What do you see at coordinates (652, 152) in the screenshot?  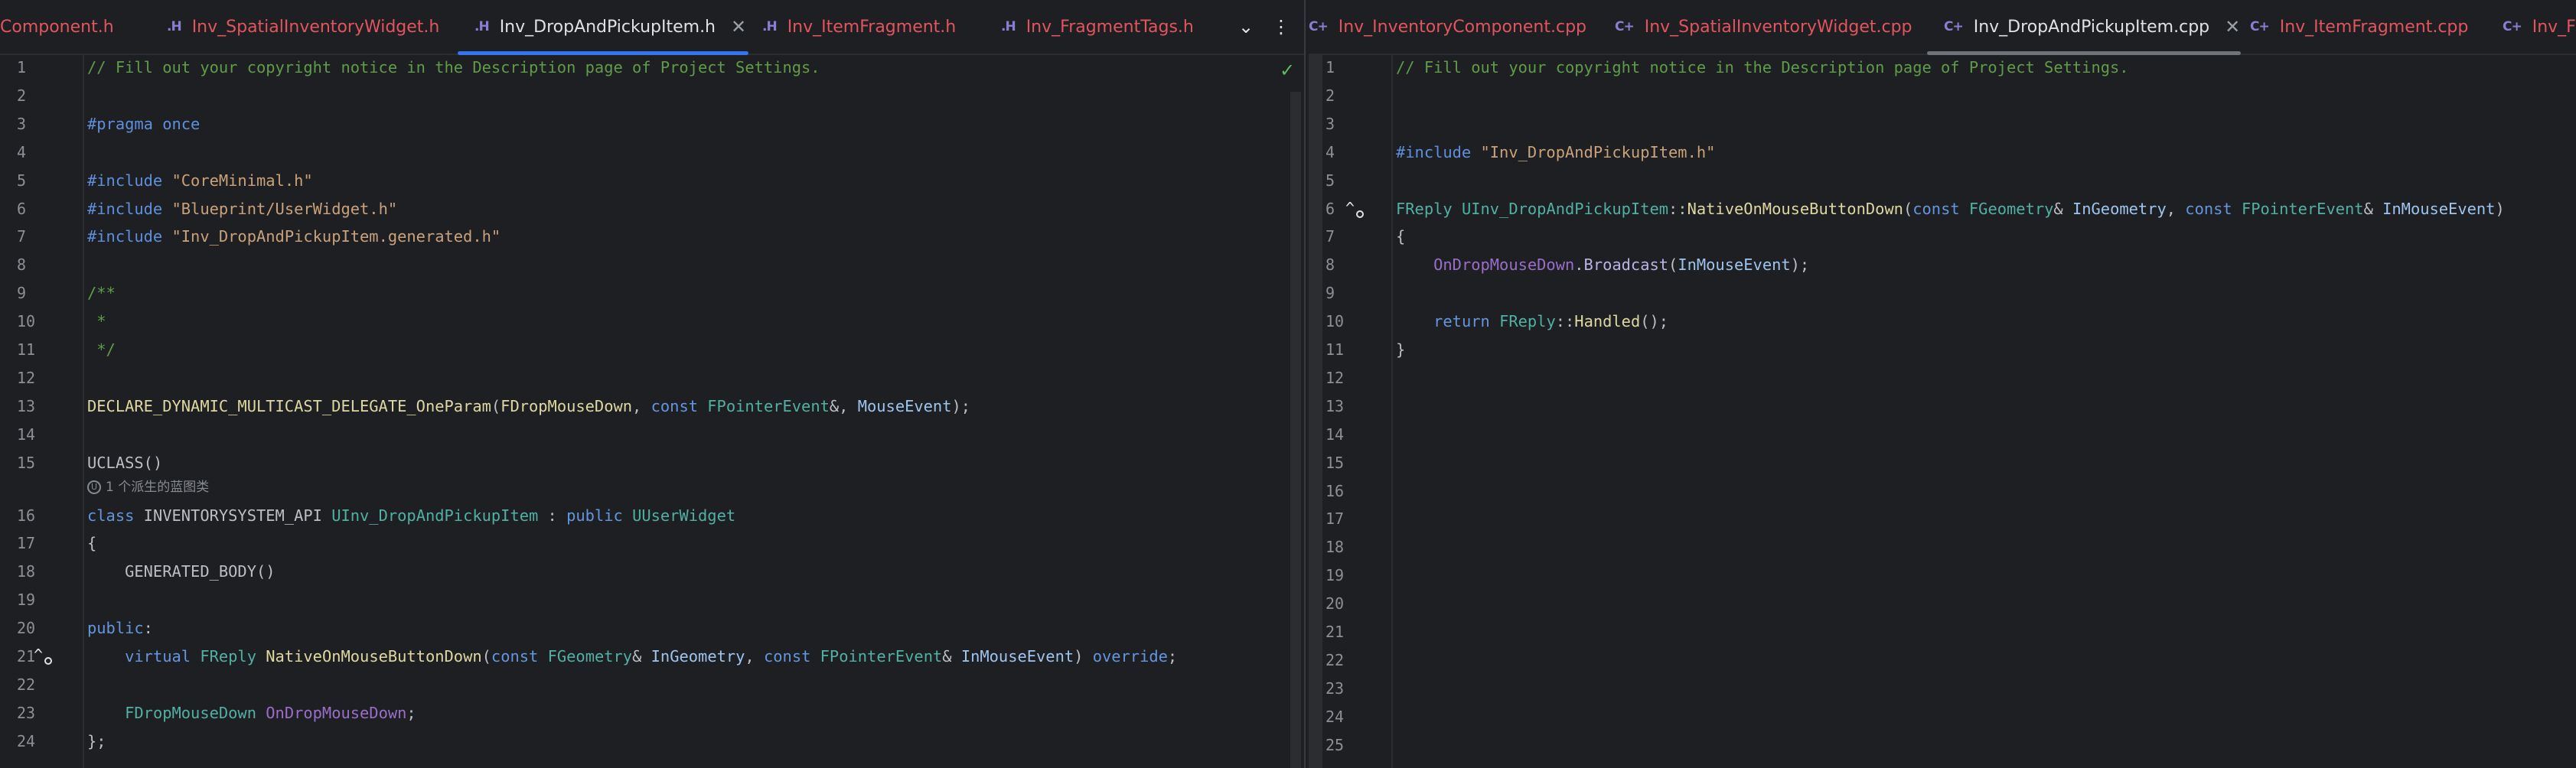 I see `code-line: 4` at bounding box center [652, 152].